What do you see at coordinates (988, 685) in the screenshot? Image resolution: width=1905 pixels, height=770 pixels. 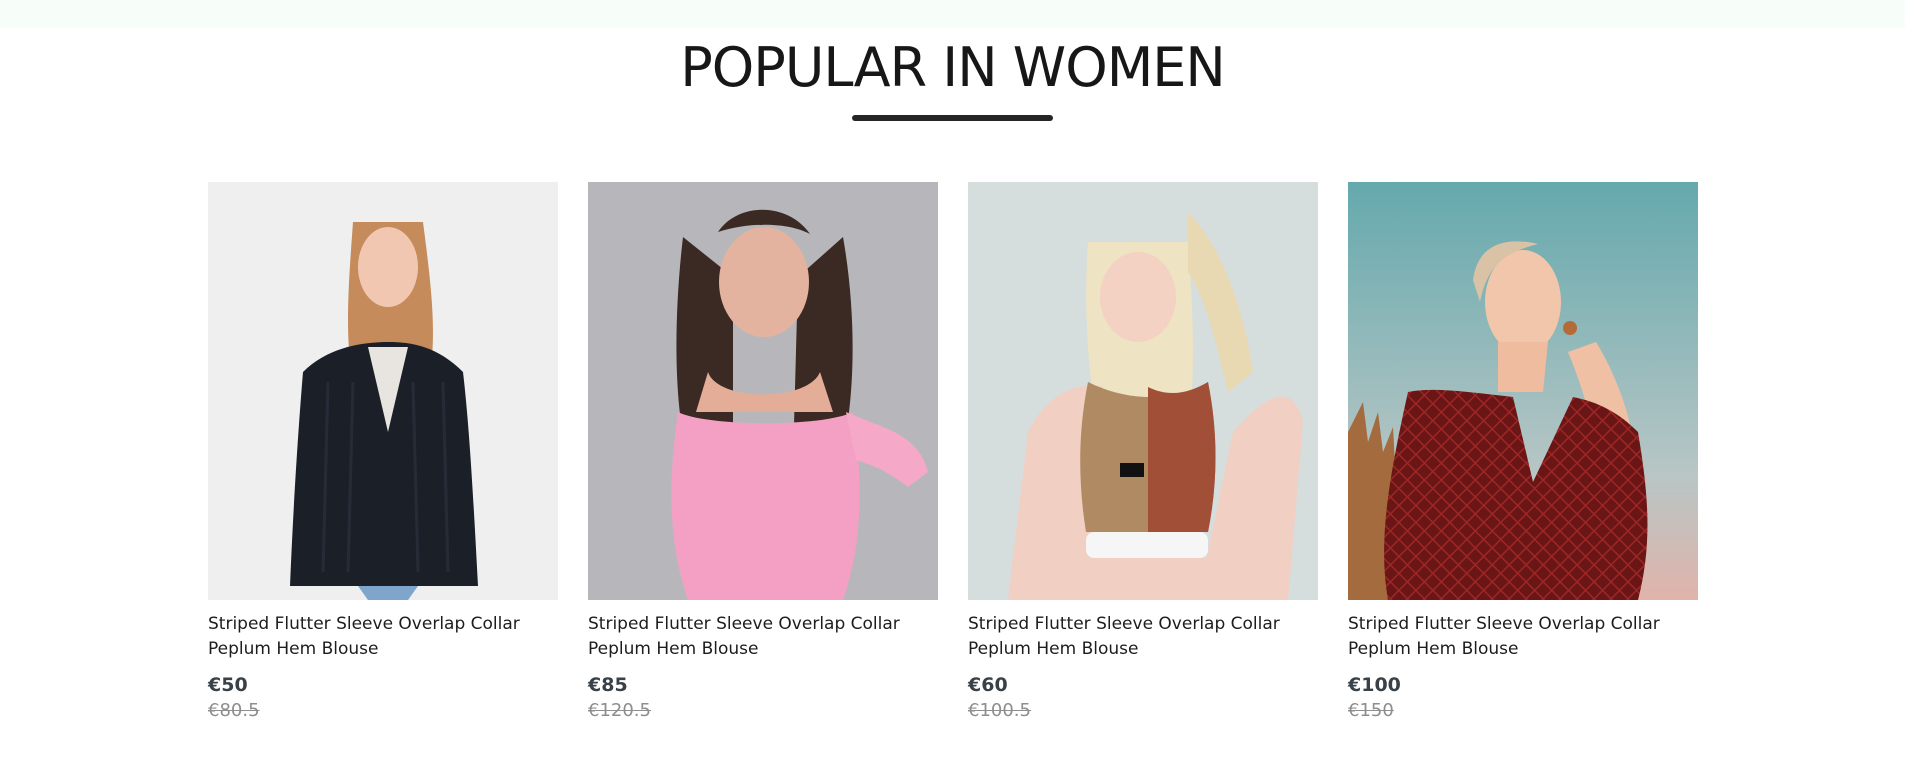 I see `product-price: €60` at bounding box center [988, 685].